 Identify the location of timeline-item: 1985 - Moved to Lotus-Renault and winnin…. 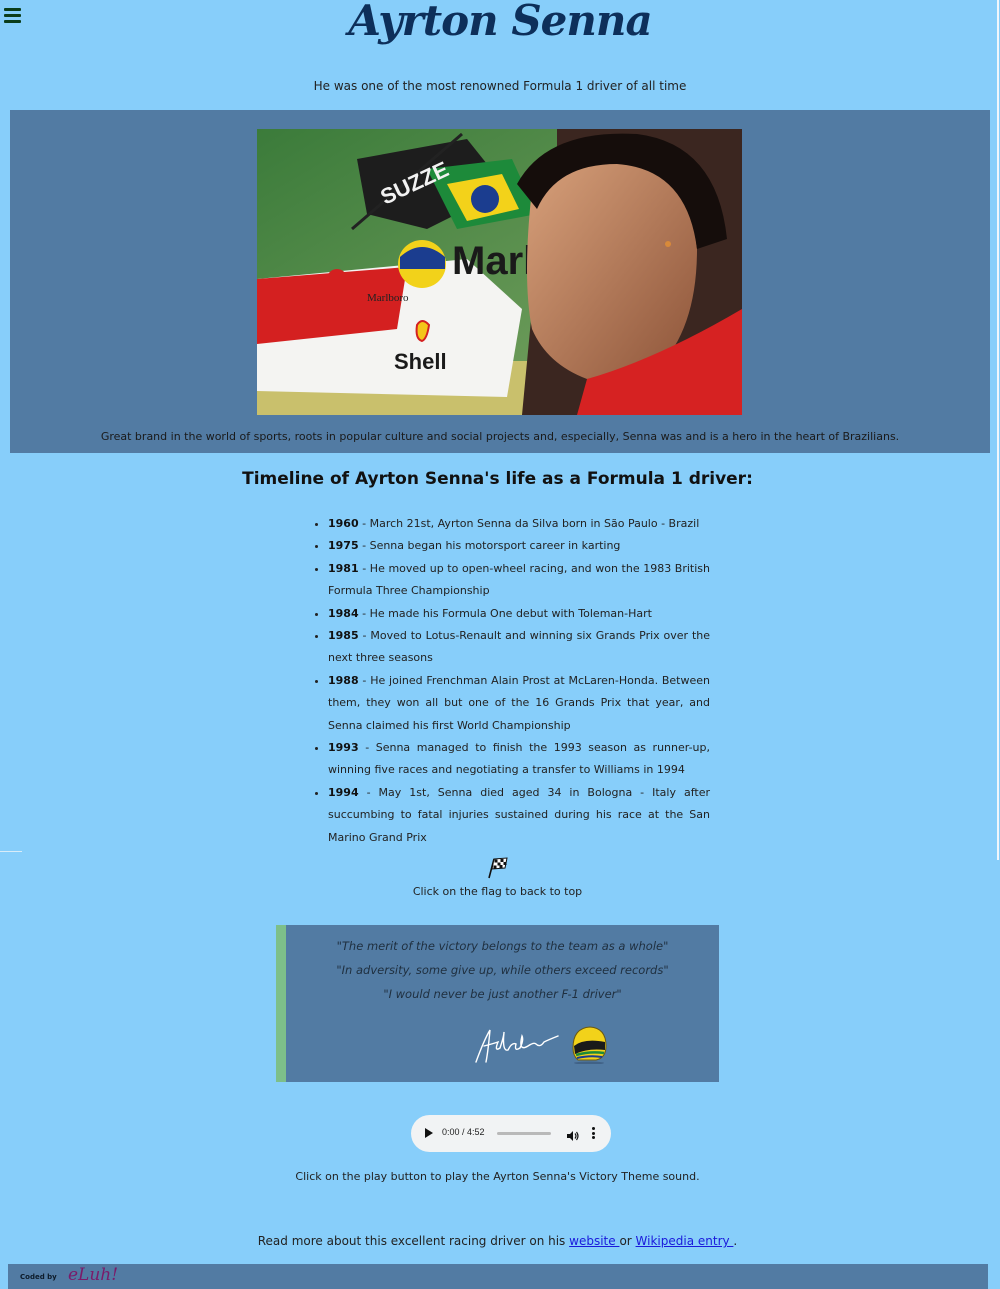
(519, 647).